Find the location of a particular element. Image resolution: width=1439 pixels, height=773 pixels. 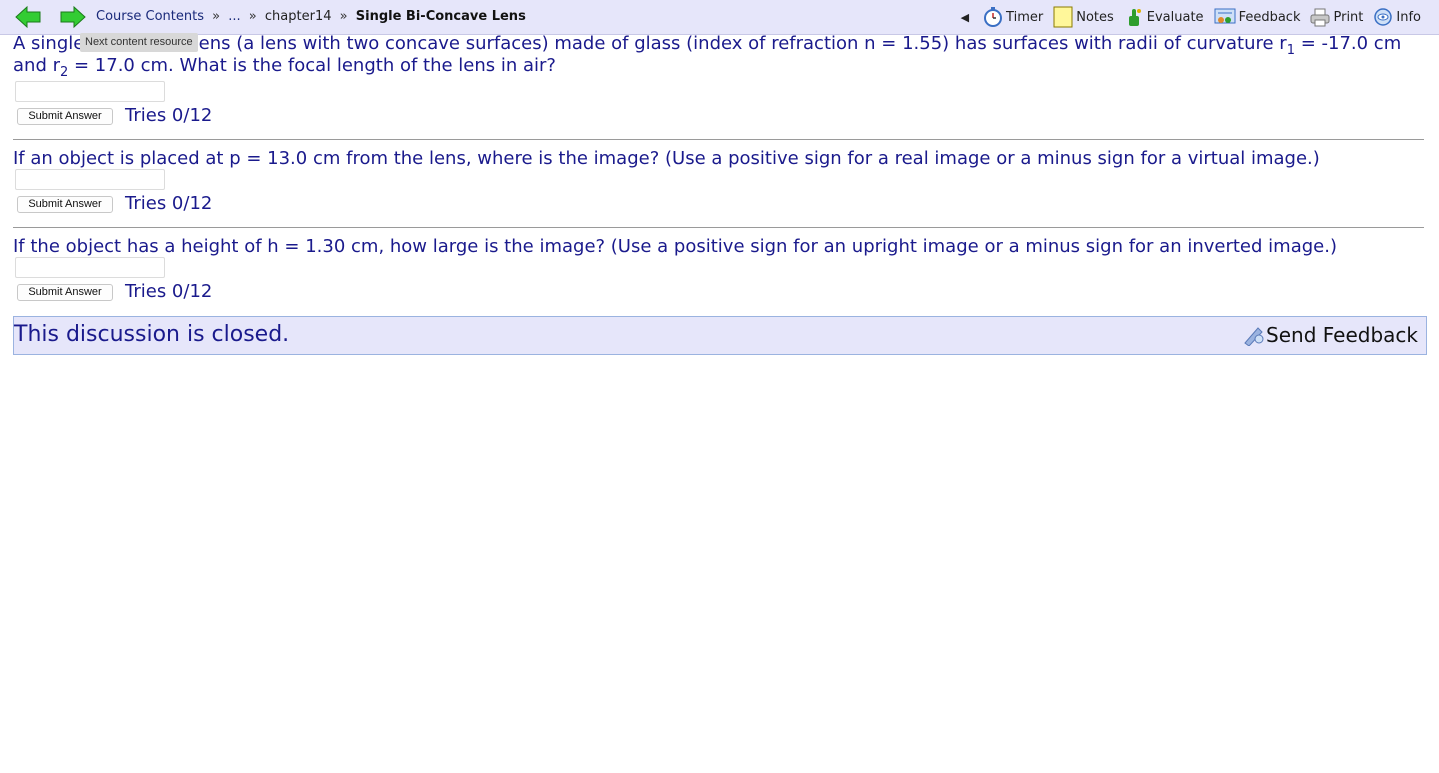

timer-label: Timer is located at coordinates (1025, 17).